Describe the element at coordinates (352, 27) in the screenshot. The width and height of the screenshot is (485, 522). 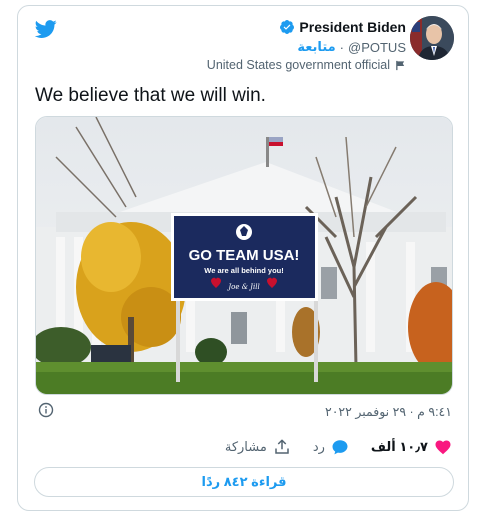
I see `author-display-name: President Biden` at that location.